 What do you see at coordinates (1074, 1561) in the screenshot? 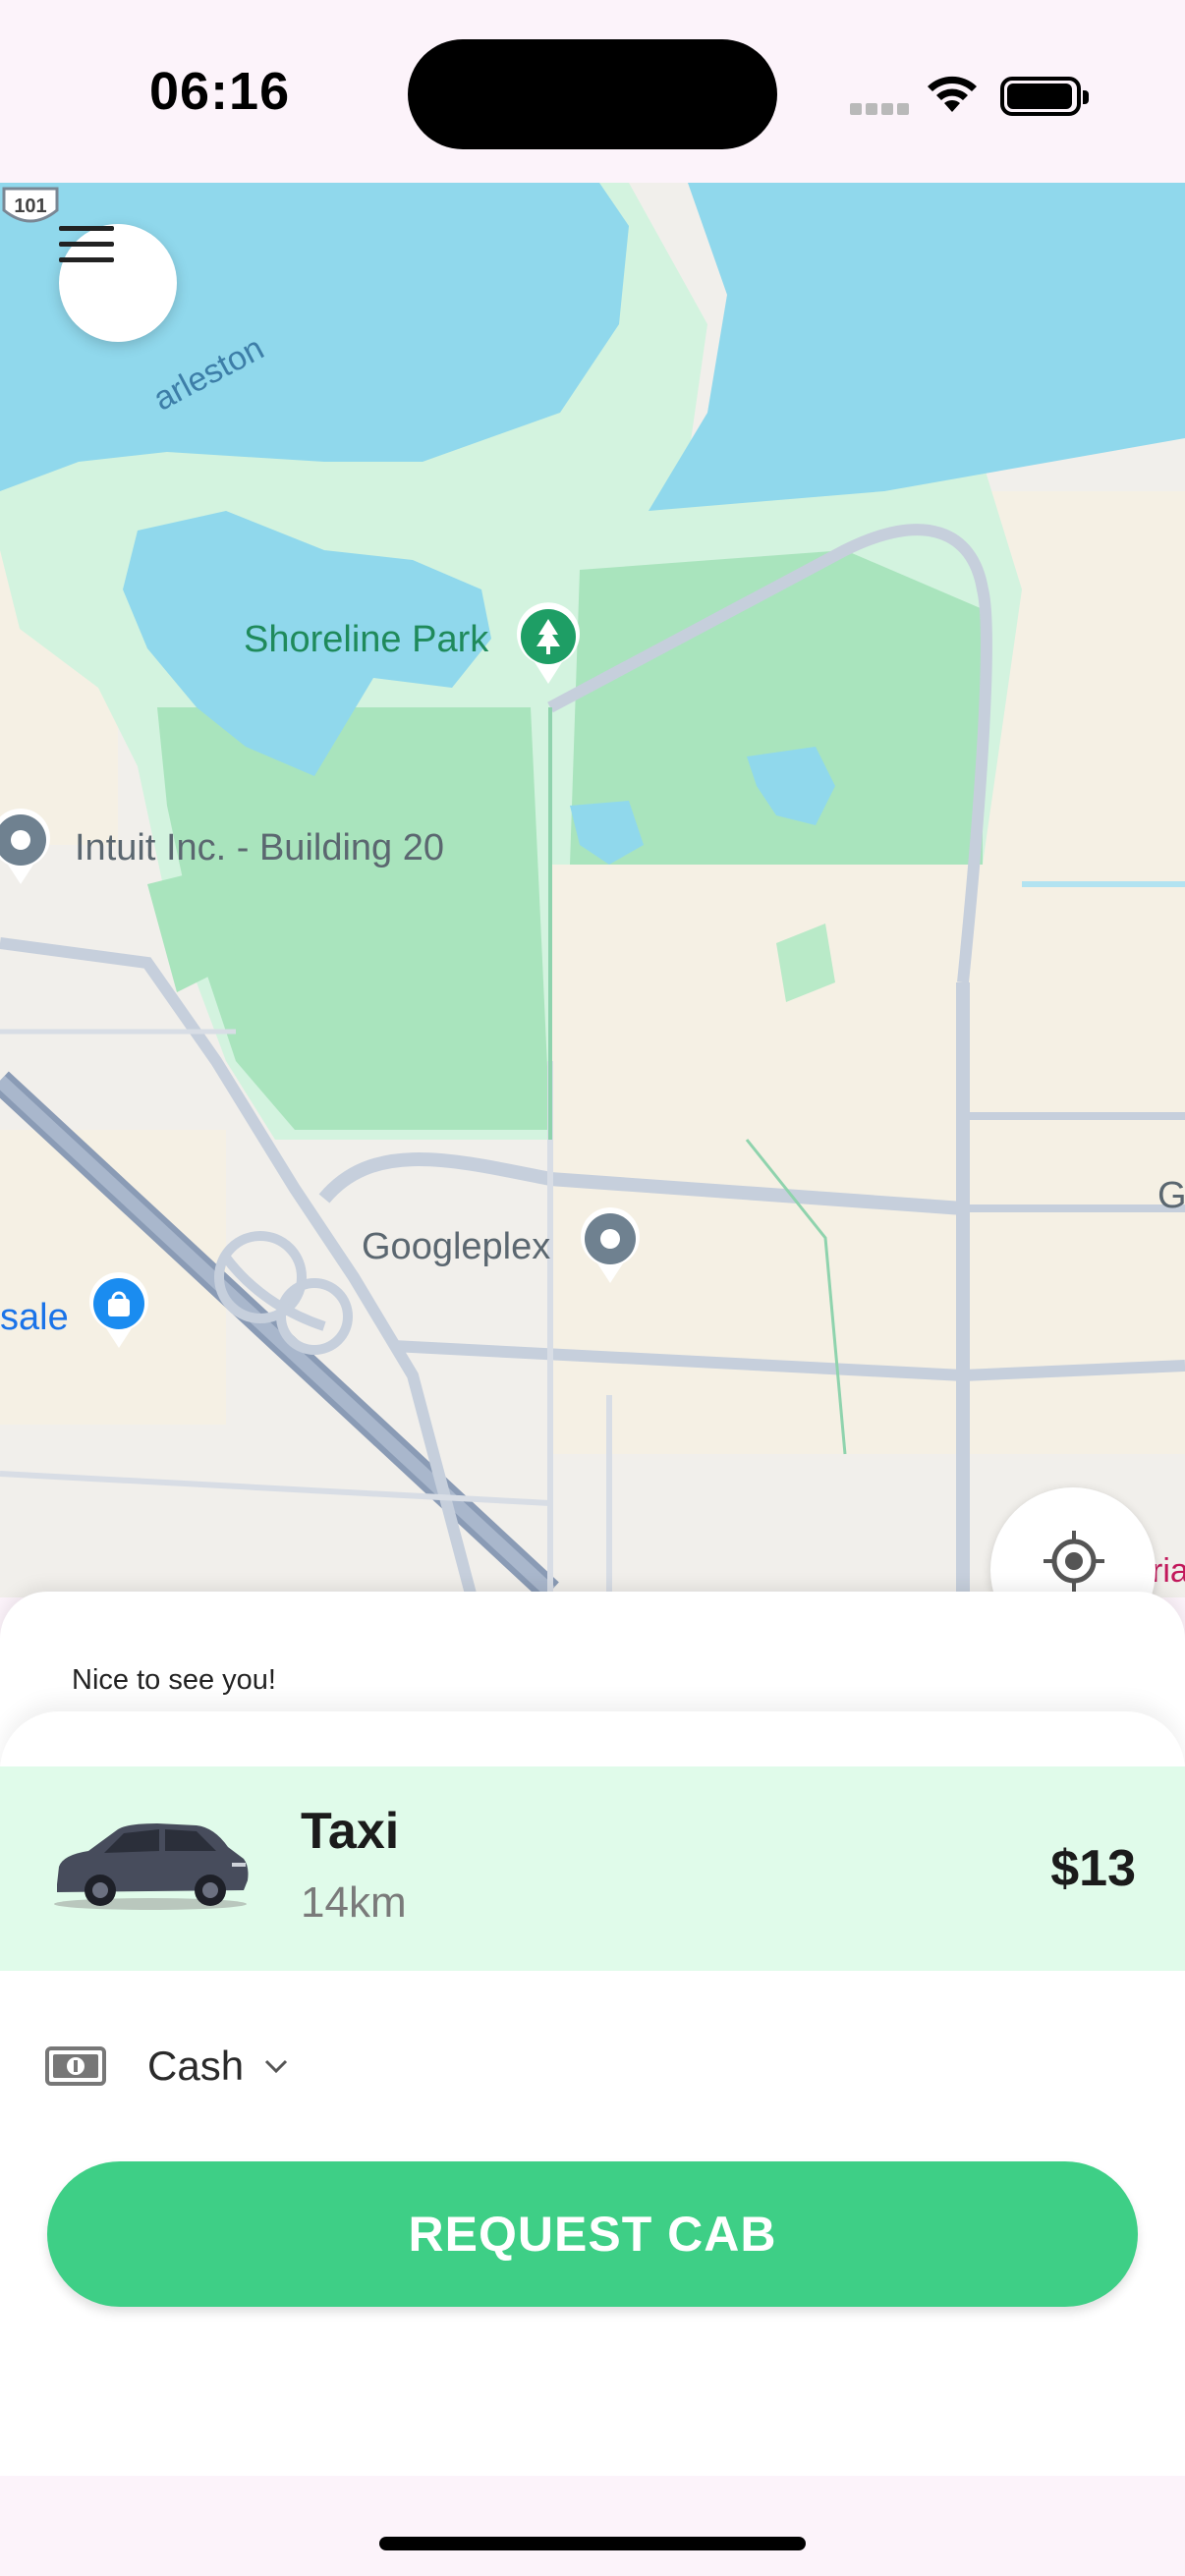
I see `locate-icon` at bounding box center [1074, 1561].